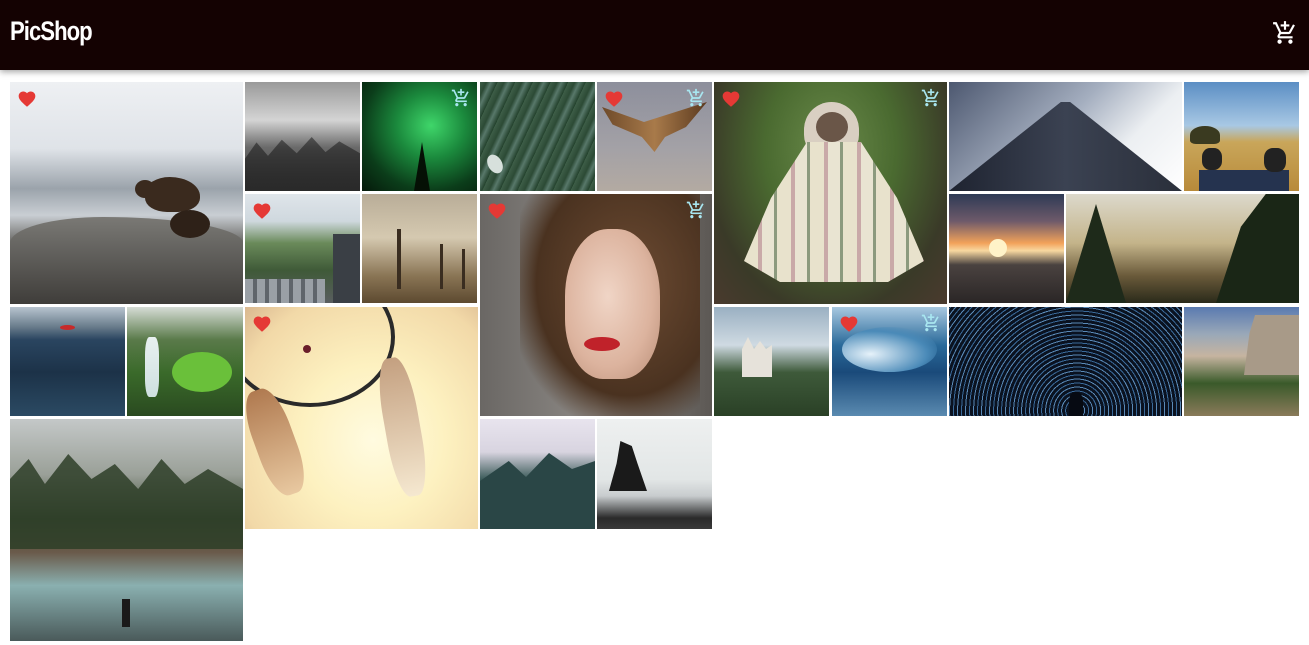 This screenshot has width=1309, height=645. I want to click on photo-wave, so click(889, 361).